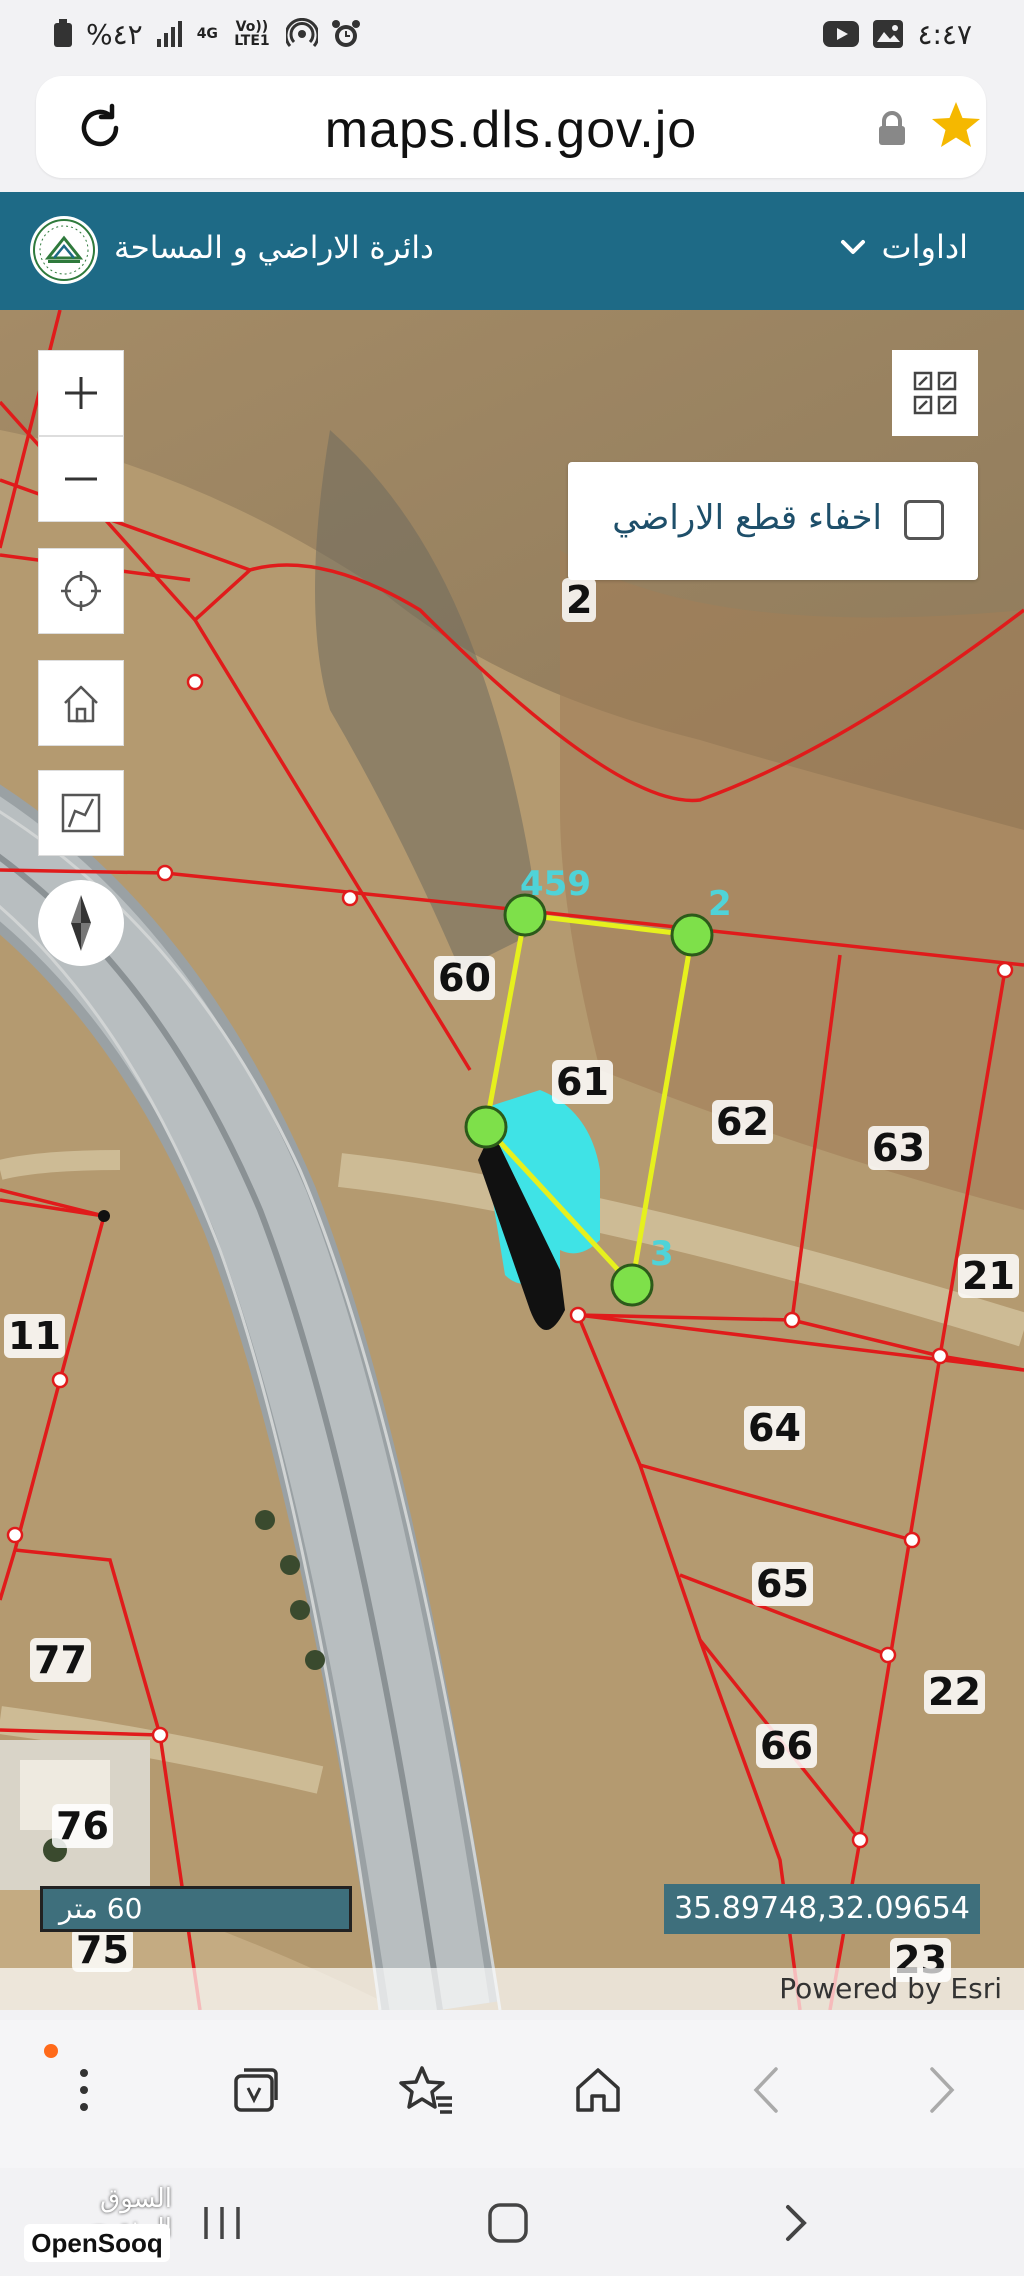  I want to click on plus-icon, so click(81, 393).